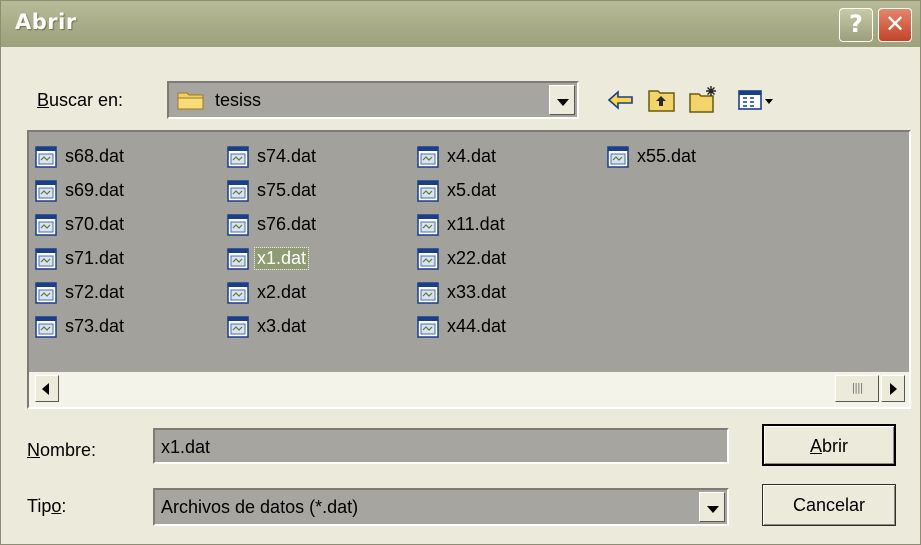 The height and width of the screenshot is (545, 921). I want to click on file-name: s71.dat, so click(95, 258).